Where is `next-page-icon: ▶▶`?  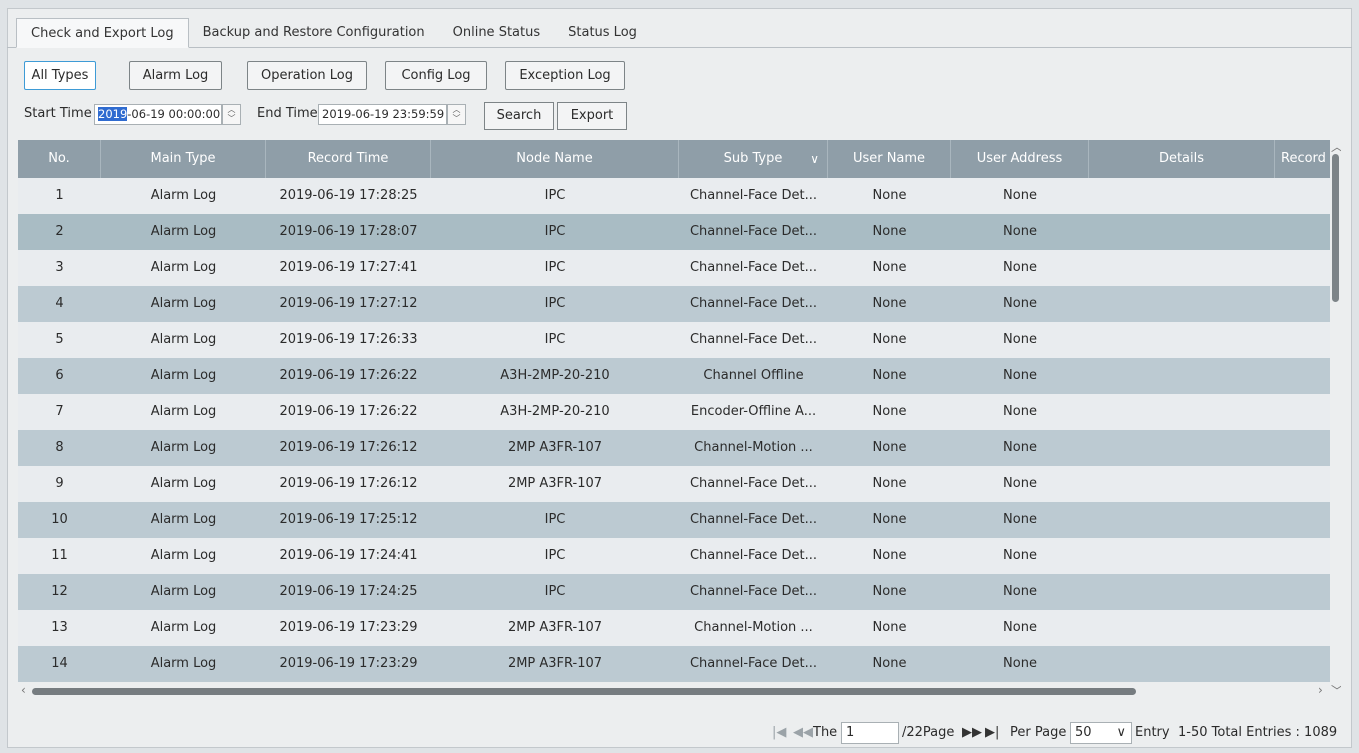 next-page-icon: ▶▶ is located at coordinates (972, 733).